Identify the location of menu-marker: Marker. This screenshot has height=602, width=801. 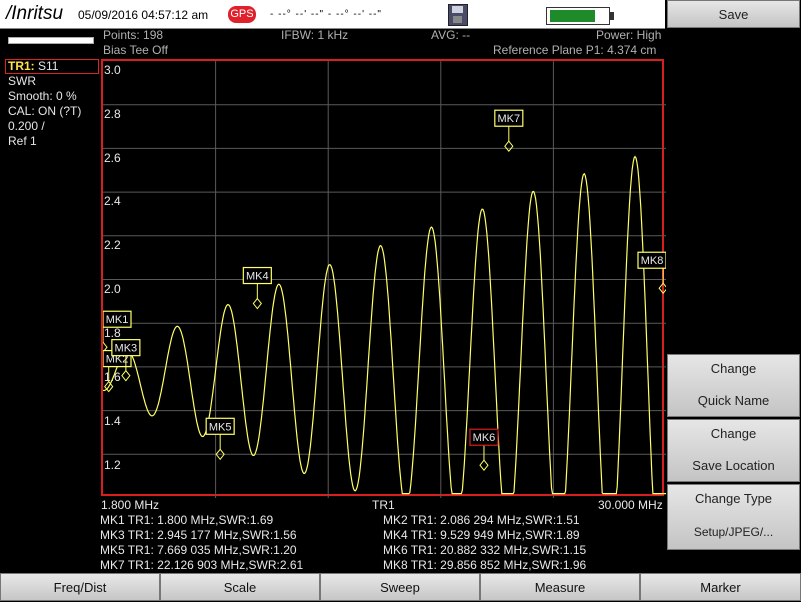
(720, 587).